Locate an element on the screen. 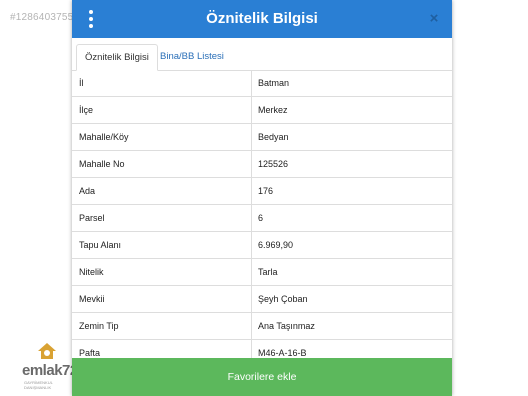  house-logo-icon is located at coordinates (47, 351).